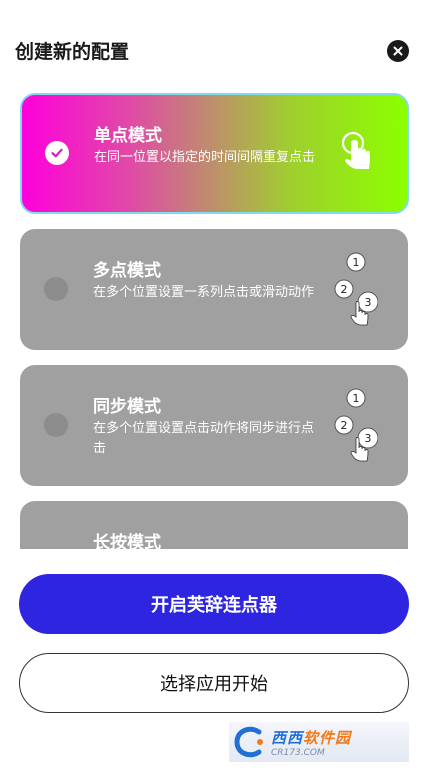 The height and width of the screenshot is (770, 429). I want to click on watermark: 西西软件园 CR173.COM, so click(319, 742).